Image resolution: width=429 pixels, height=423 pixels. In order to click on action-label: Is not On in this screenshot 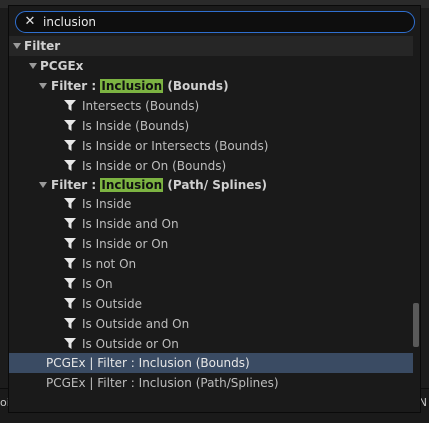, I will do `click(109, 264)`.